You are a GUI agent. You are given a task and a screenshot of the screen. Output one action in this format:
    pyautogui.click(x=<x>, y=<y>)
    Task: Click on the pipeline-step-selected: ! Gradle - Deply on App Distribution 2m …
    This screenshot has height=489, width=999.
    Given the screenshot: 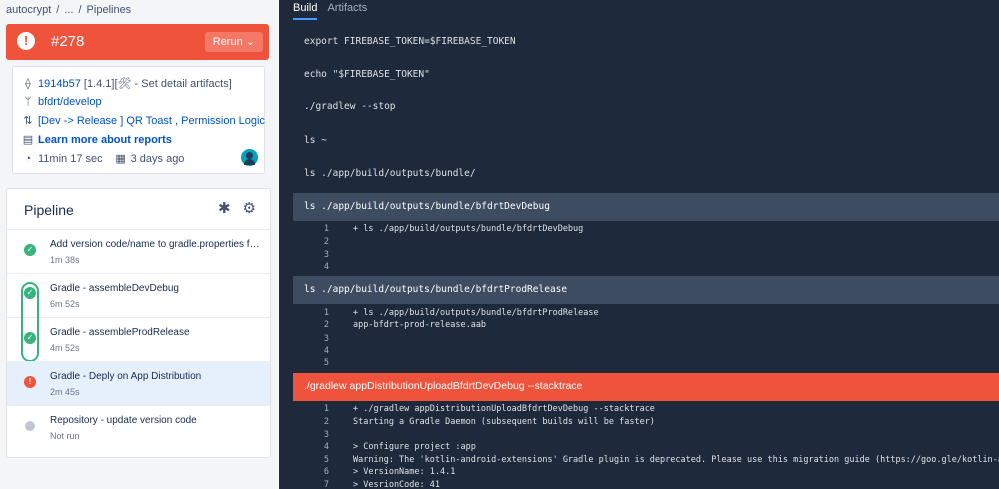 What is the action you would take?
    pyautogui.click(x=138, y=383)
    